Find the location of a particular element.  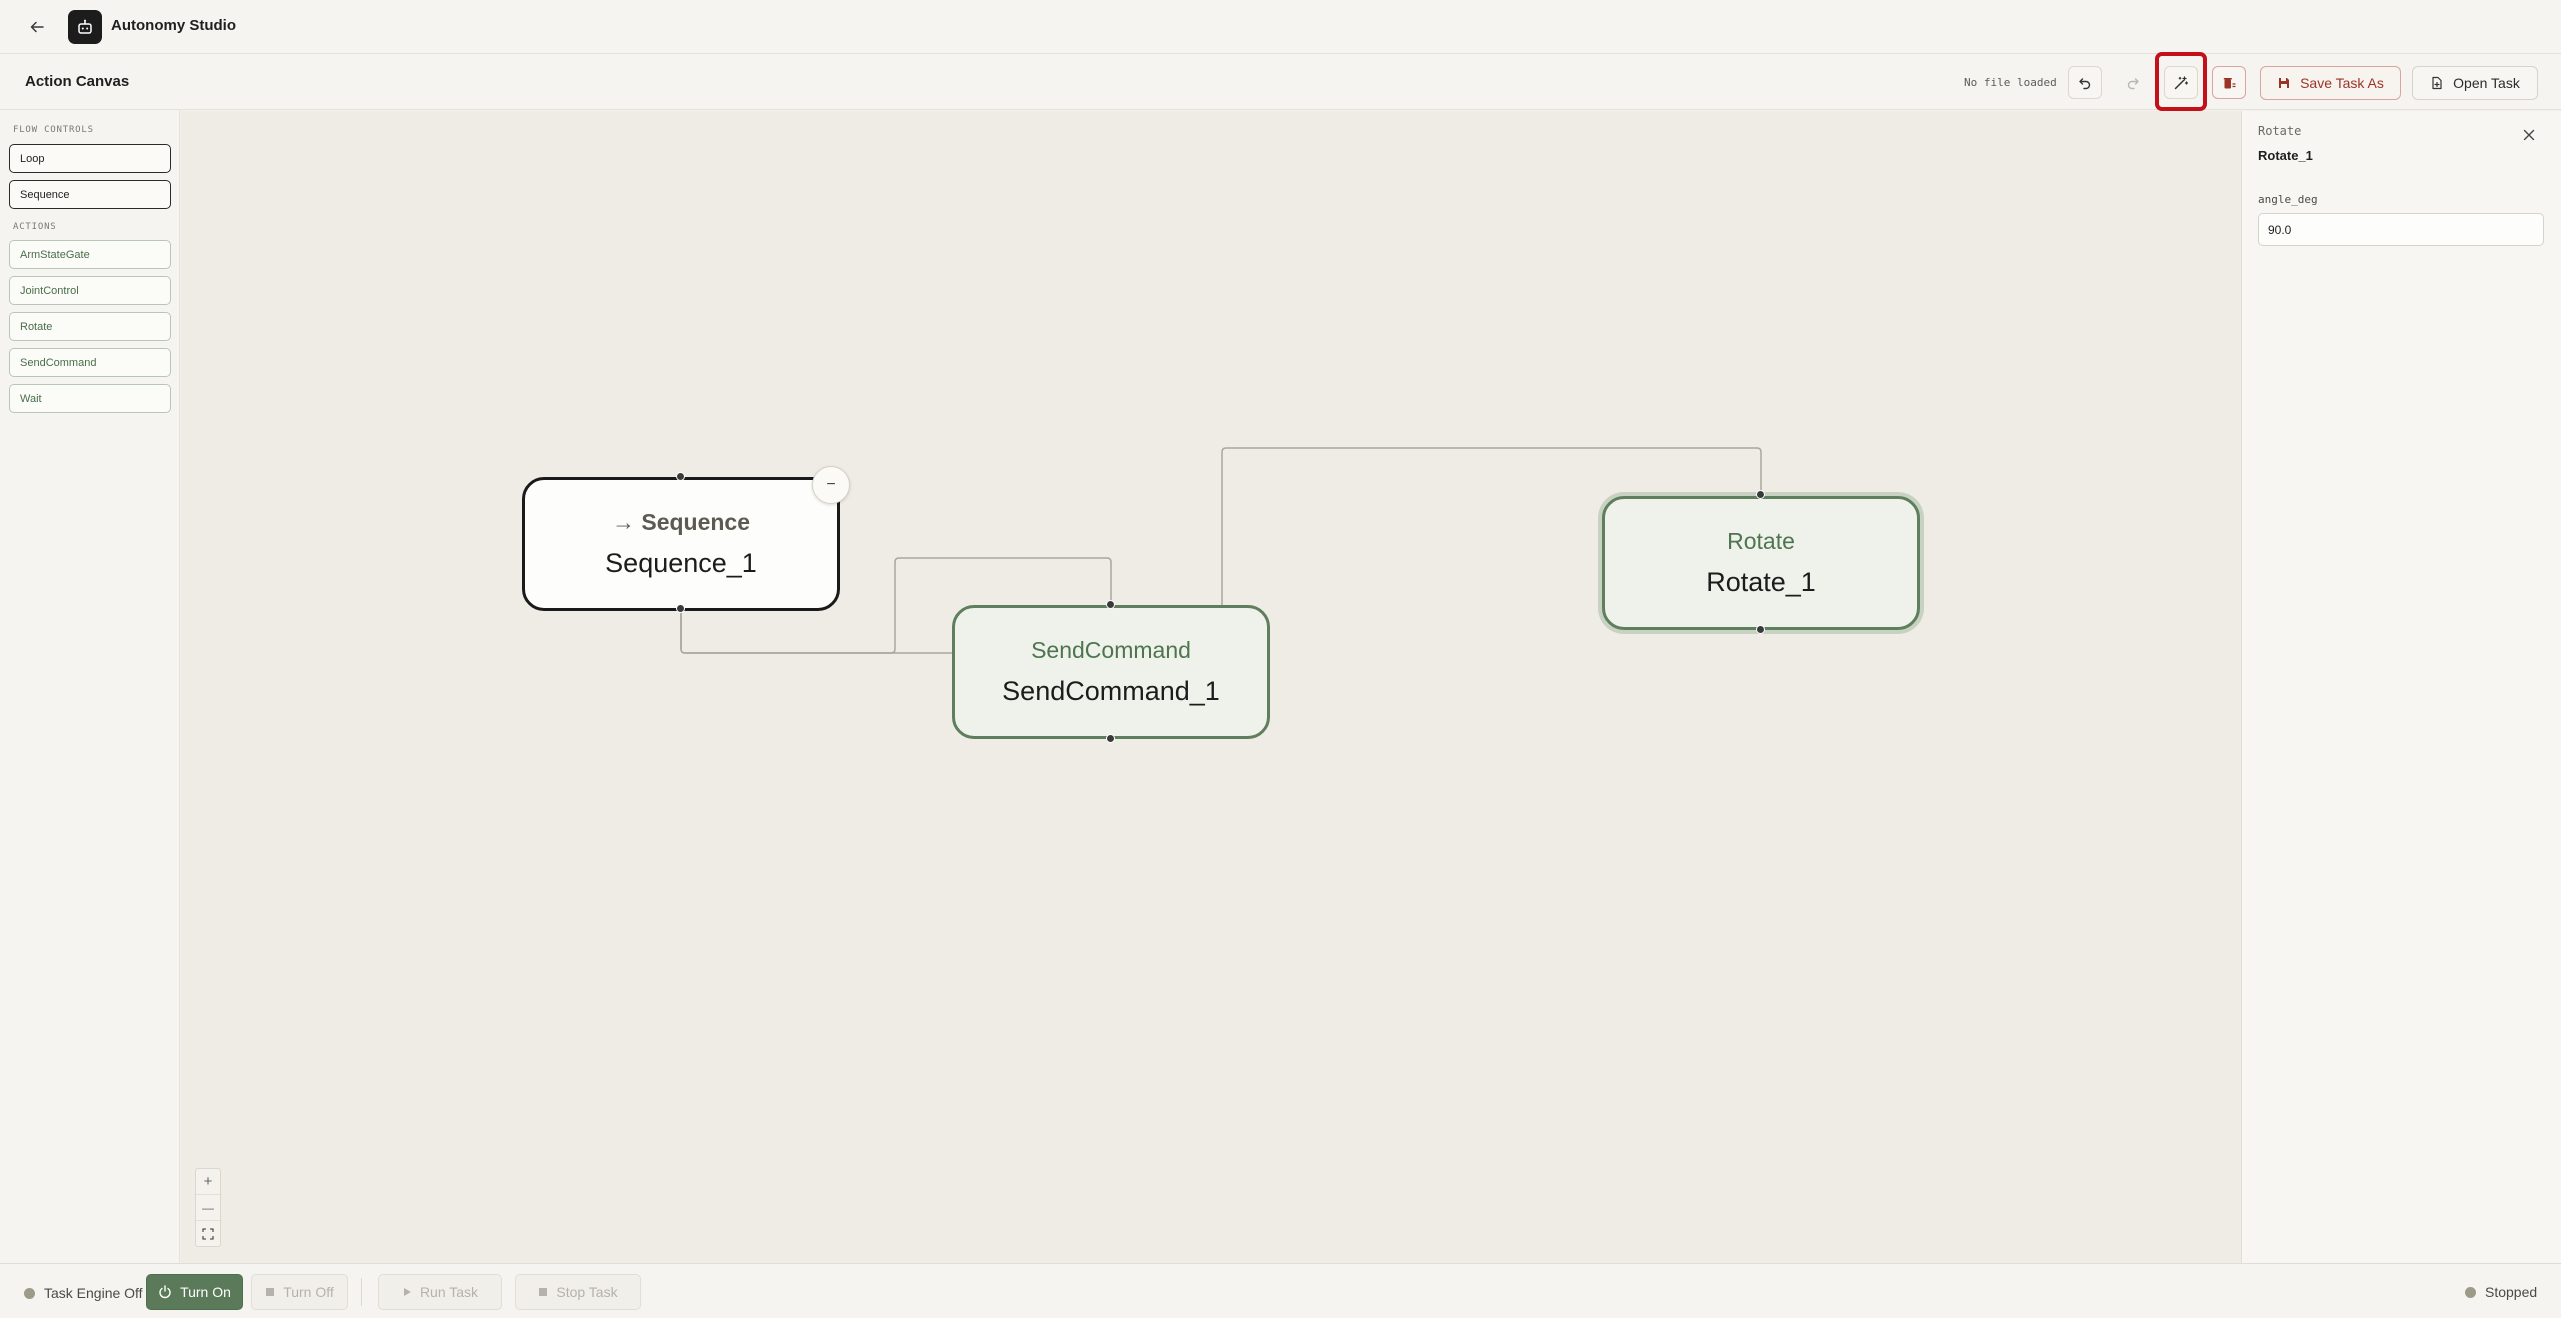

engine-status-label: Task Engine Off is located at coordinates (93, 1293).